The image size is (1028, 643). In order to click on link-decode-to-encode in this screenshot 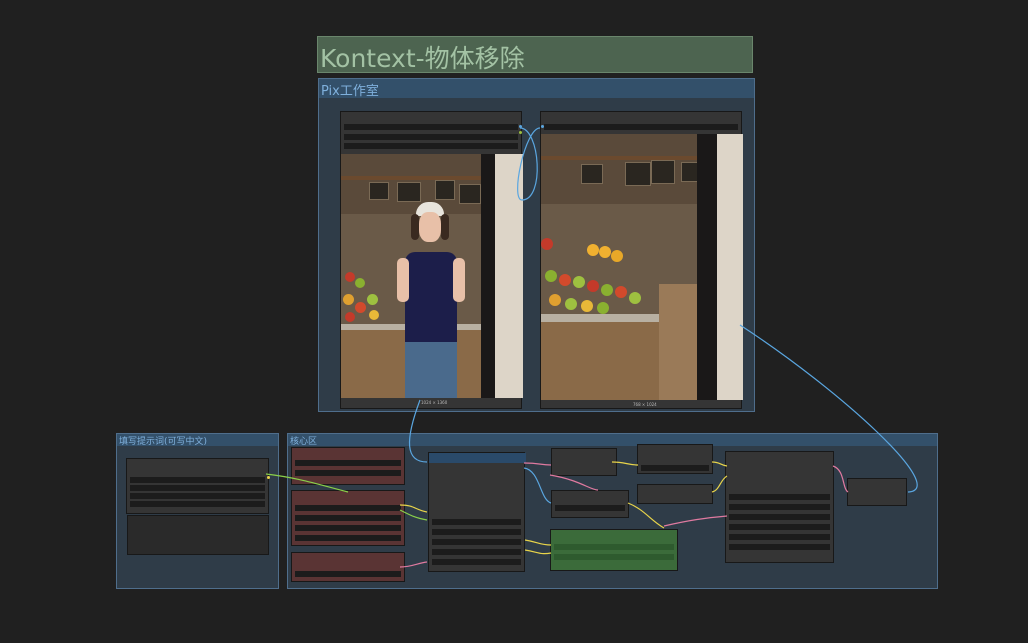, I will do `click(625, 463)`.